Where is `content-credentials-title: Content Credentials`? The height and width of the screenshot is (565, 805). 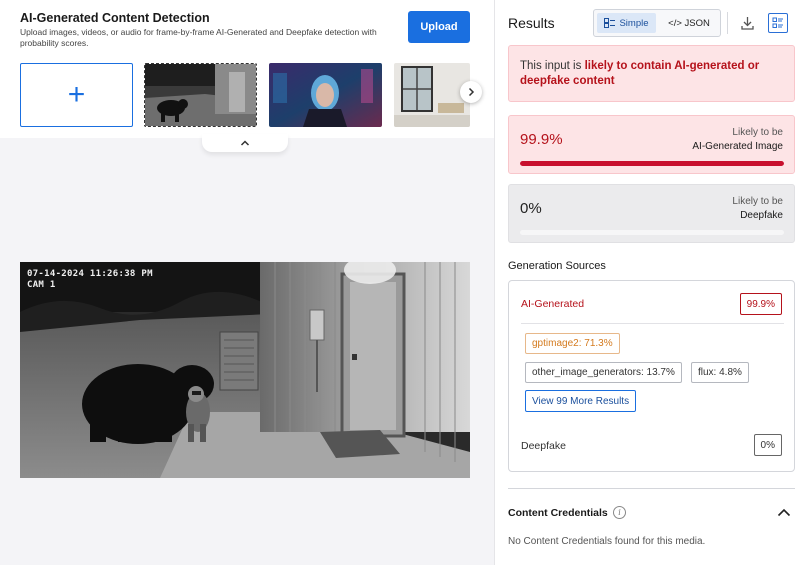 content-credentials-title: Content Credentials is located at coordinates (558, 513).